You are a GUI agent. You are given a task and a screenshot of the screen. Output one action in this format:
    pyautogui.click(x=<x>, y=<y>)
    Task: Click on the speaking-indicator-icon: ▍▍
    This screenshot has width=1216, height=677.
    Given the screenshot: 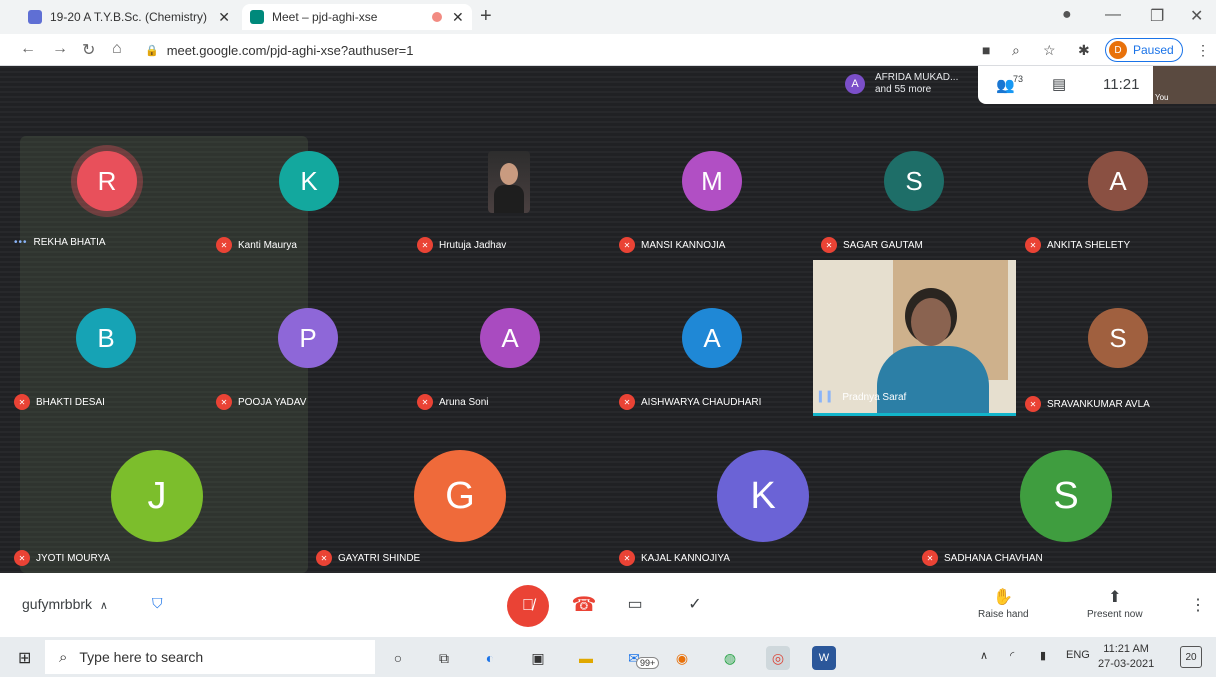 What is the action you would take?
    pyautogui.click(x=828, y=397)
    